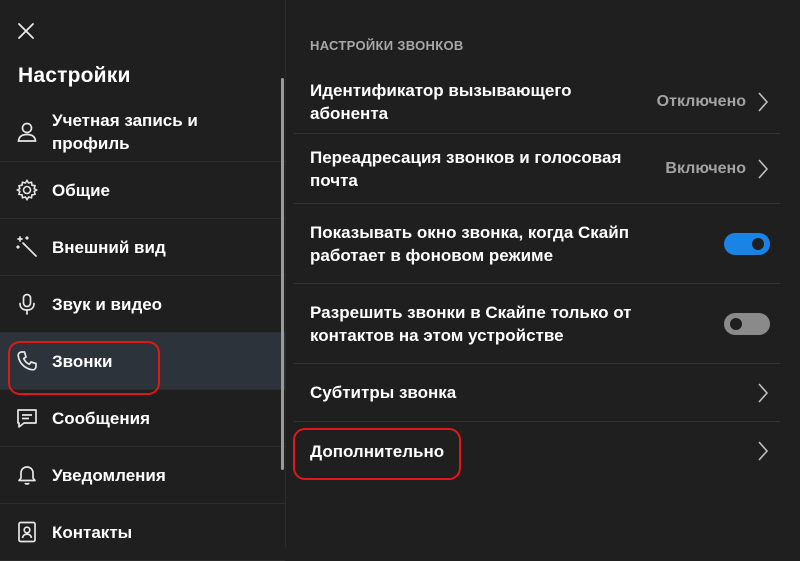 The image size is (800, 561). Describe the element at coordinates (27, 361) in the screenshot. I see `phone-icon` at that location.